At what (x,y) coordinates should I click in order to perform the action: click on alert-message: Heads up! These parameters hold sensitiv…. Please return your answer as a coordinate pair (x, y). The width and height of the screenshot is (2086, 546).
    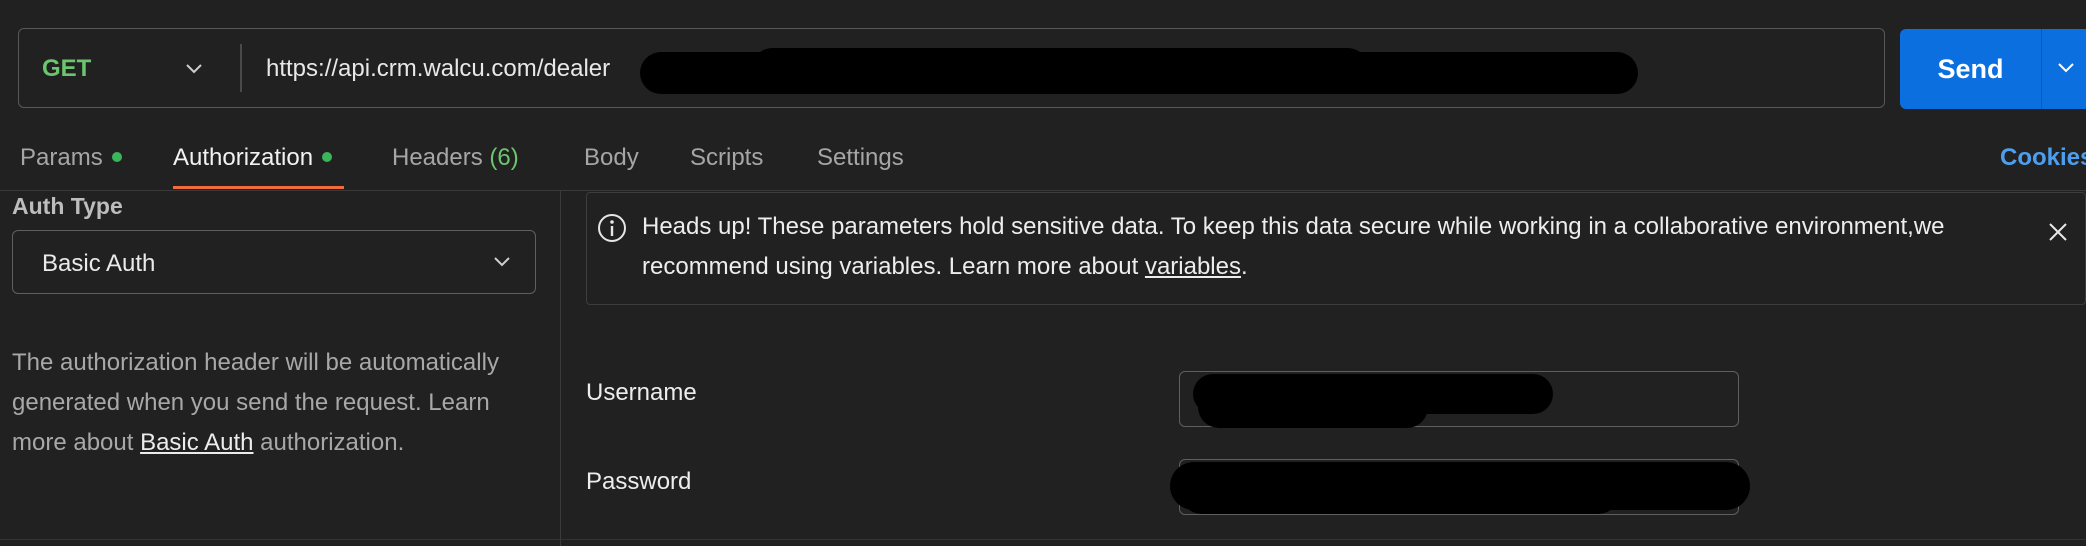
    Looking at the image, I should click on (1293, 246).